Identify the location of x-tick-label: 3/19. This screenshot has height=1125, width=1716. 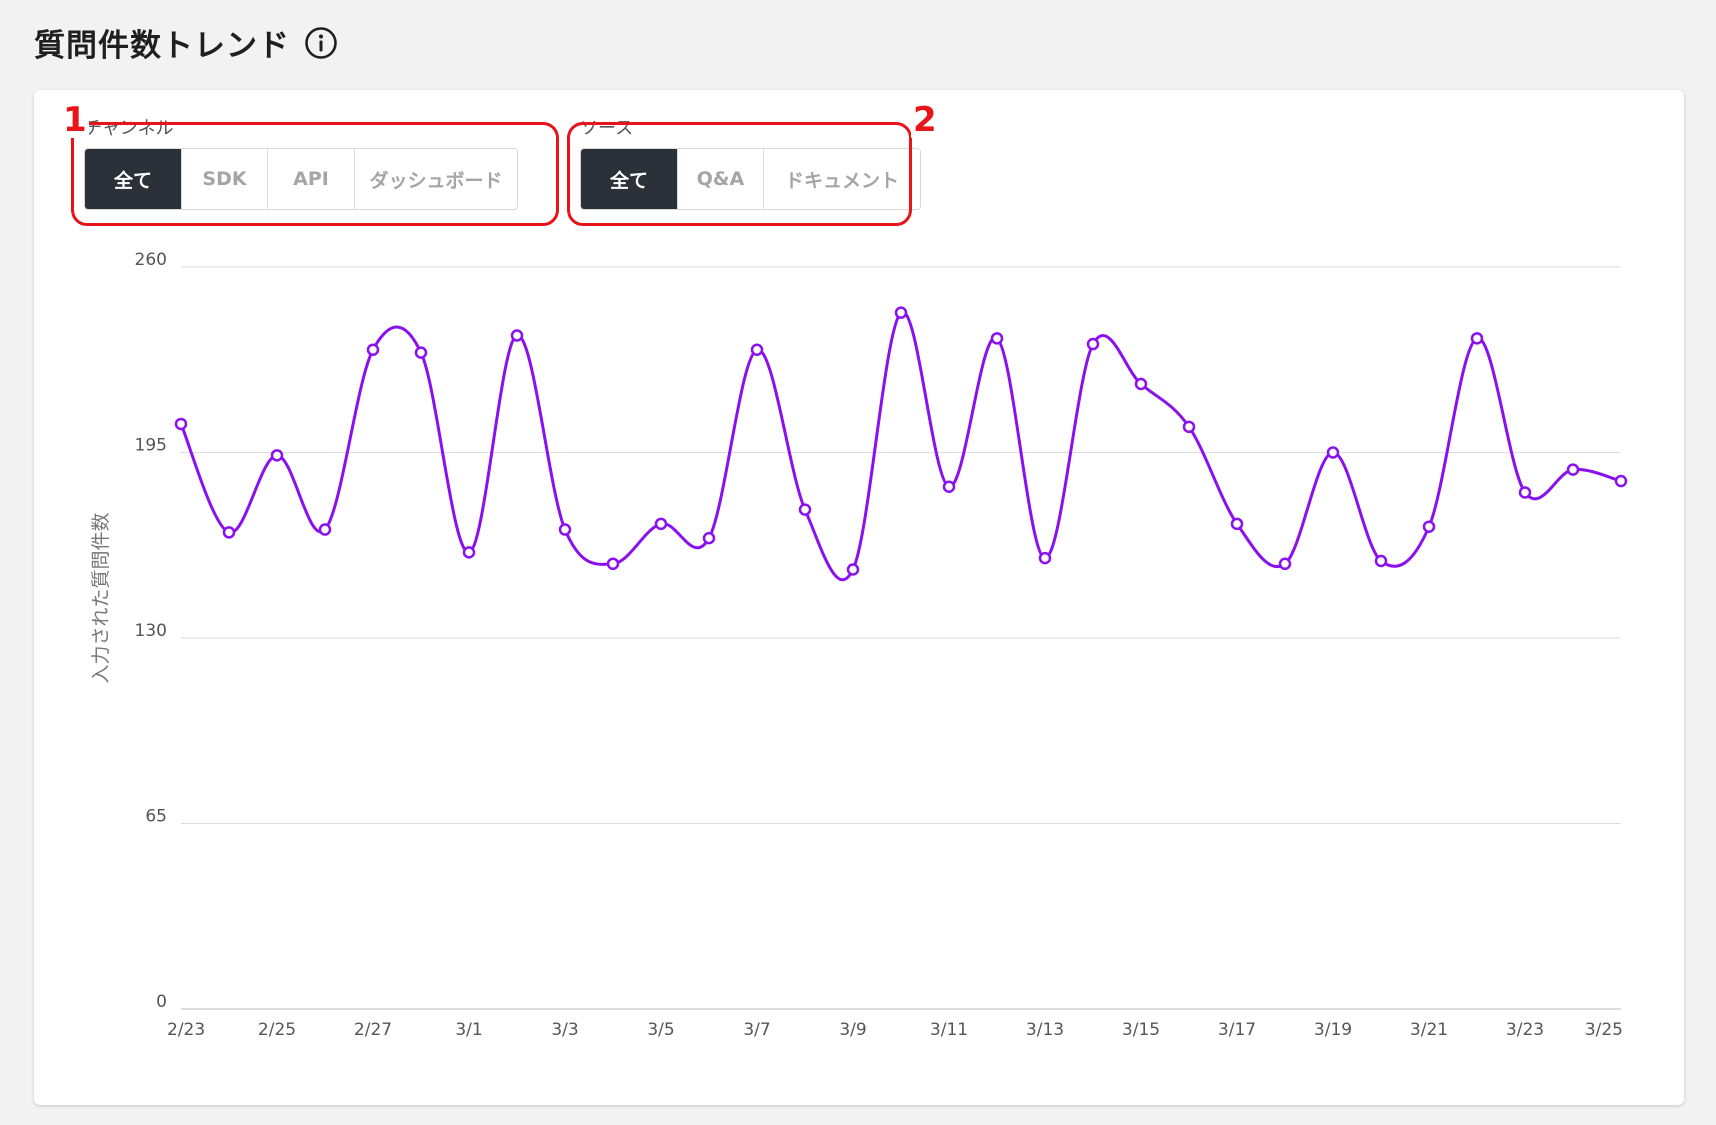
(1333, 1030).